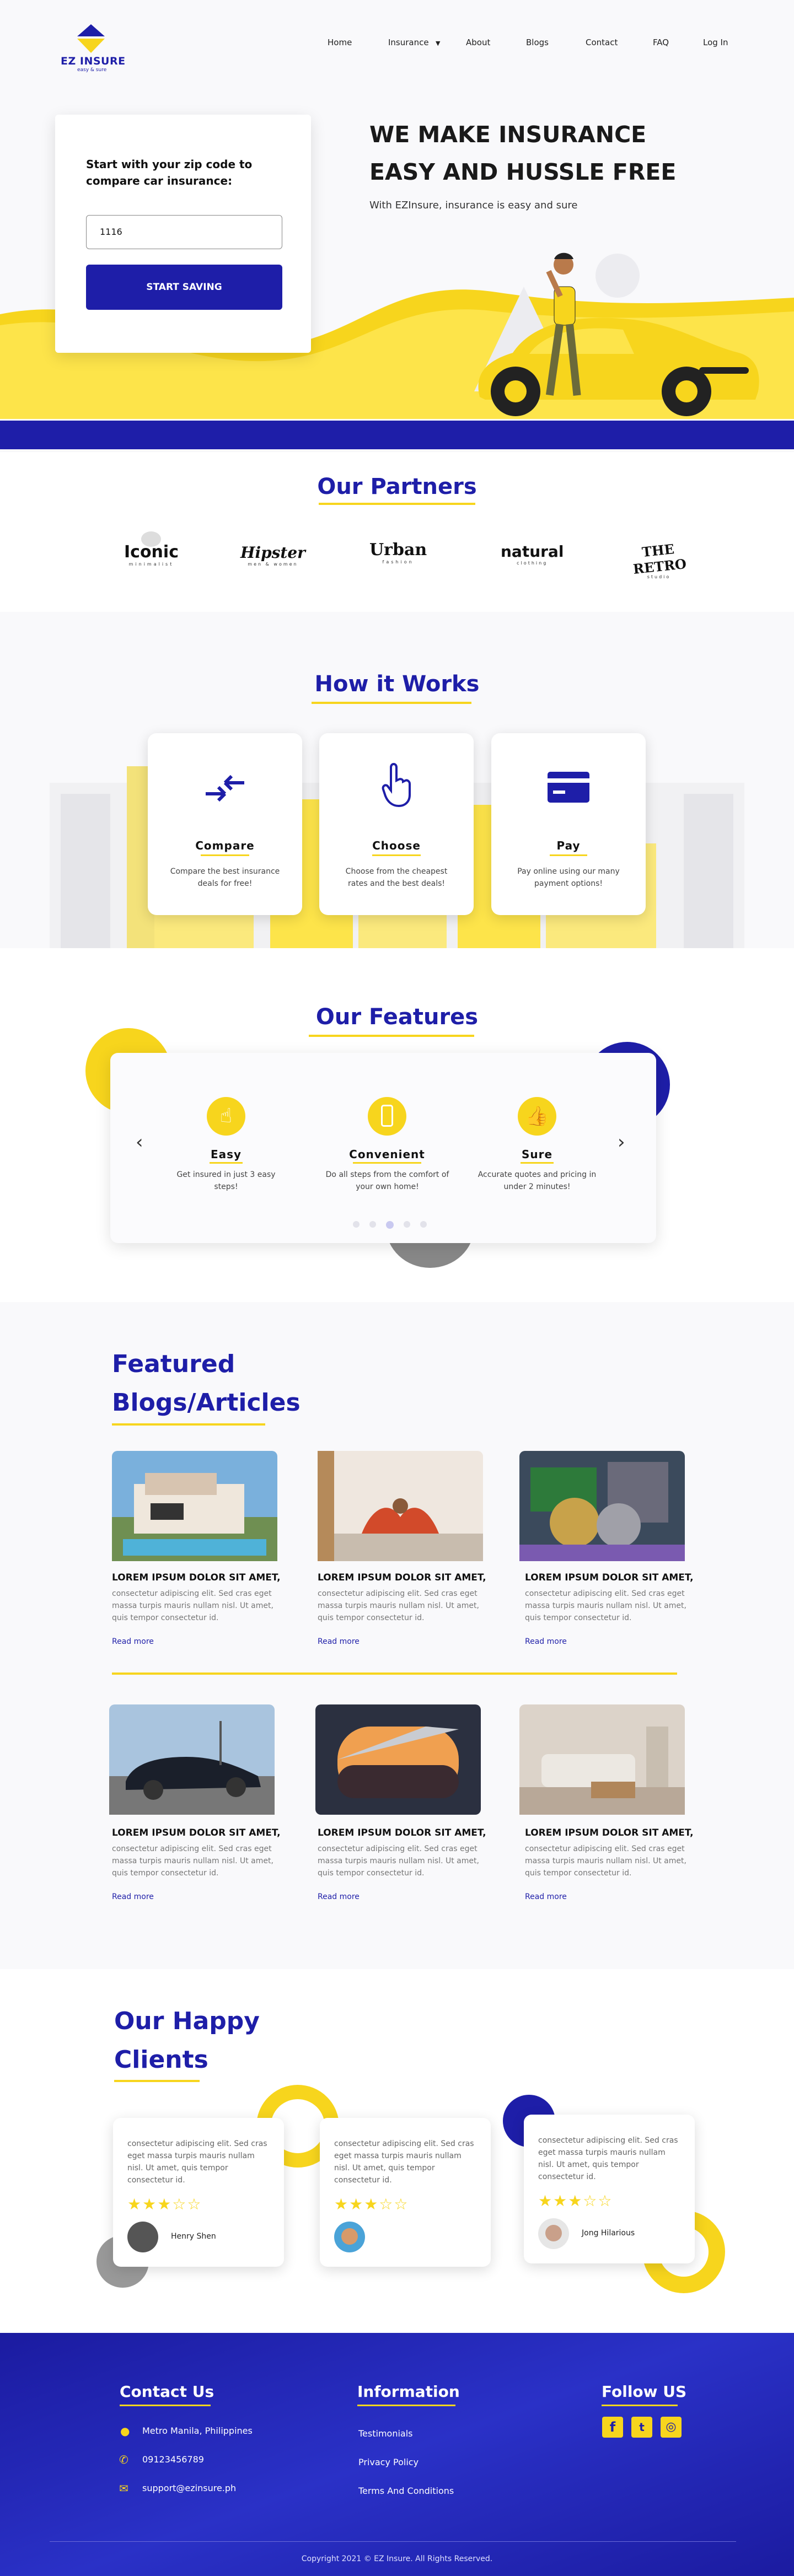 This screenshot has height=2576, width=794. Describe the element at coordinates (393, 2541) in the screenshot. I see `footer-divider` at that location.